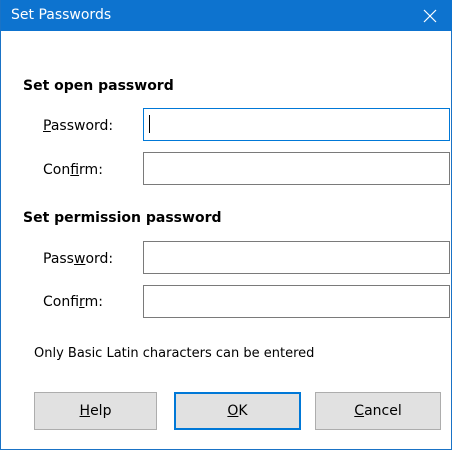 The width and height of the screenshot is (452, 450). Describe the element at coordinates (73, 302) in the screenshot. I see `permission-confirm-label: Confirm:` at that location.